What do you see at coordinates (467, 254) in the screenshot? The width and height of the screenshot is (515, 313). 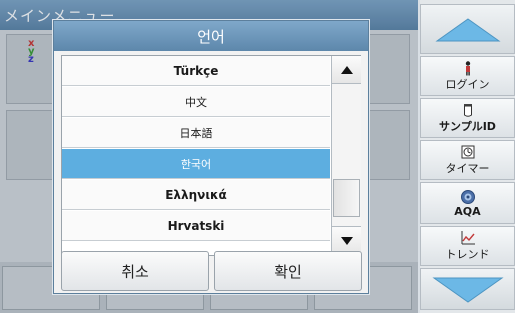 I see `trend-label: トレンド` at bounding box center [467, 254].